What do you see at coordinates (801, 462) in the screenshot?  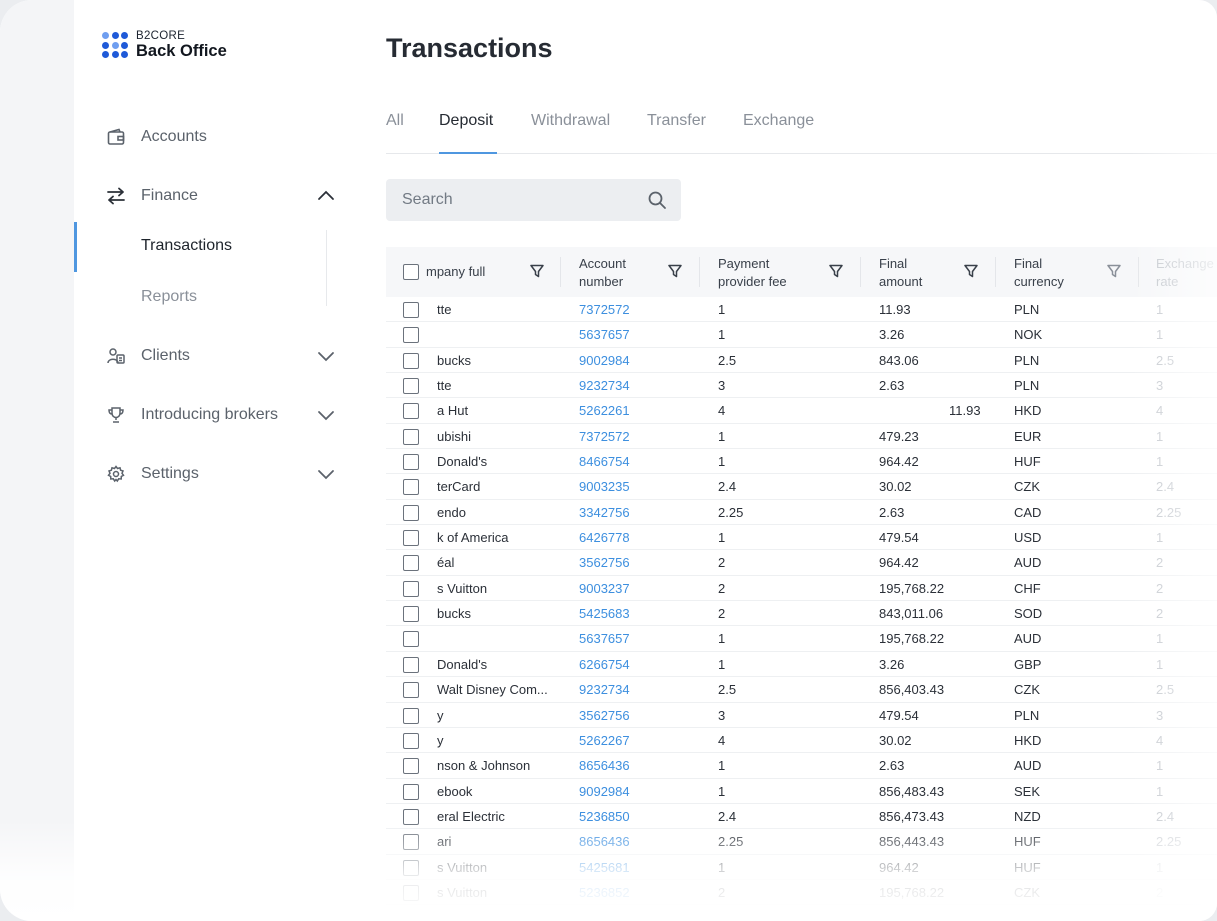 I see `table-row: Donald's 8466754 1 964.42 HUF 1` at bounding box center [801, 462].